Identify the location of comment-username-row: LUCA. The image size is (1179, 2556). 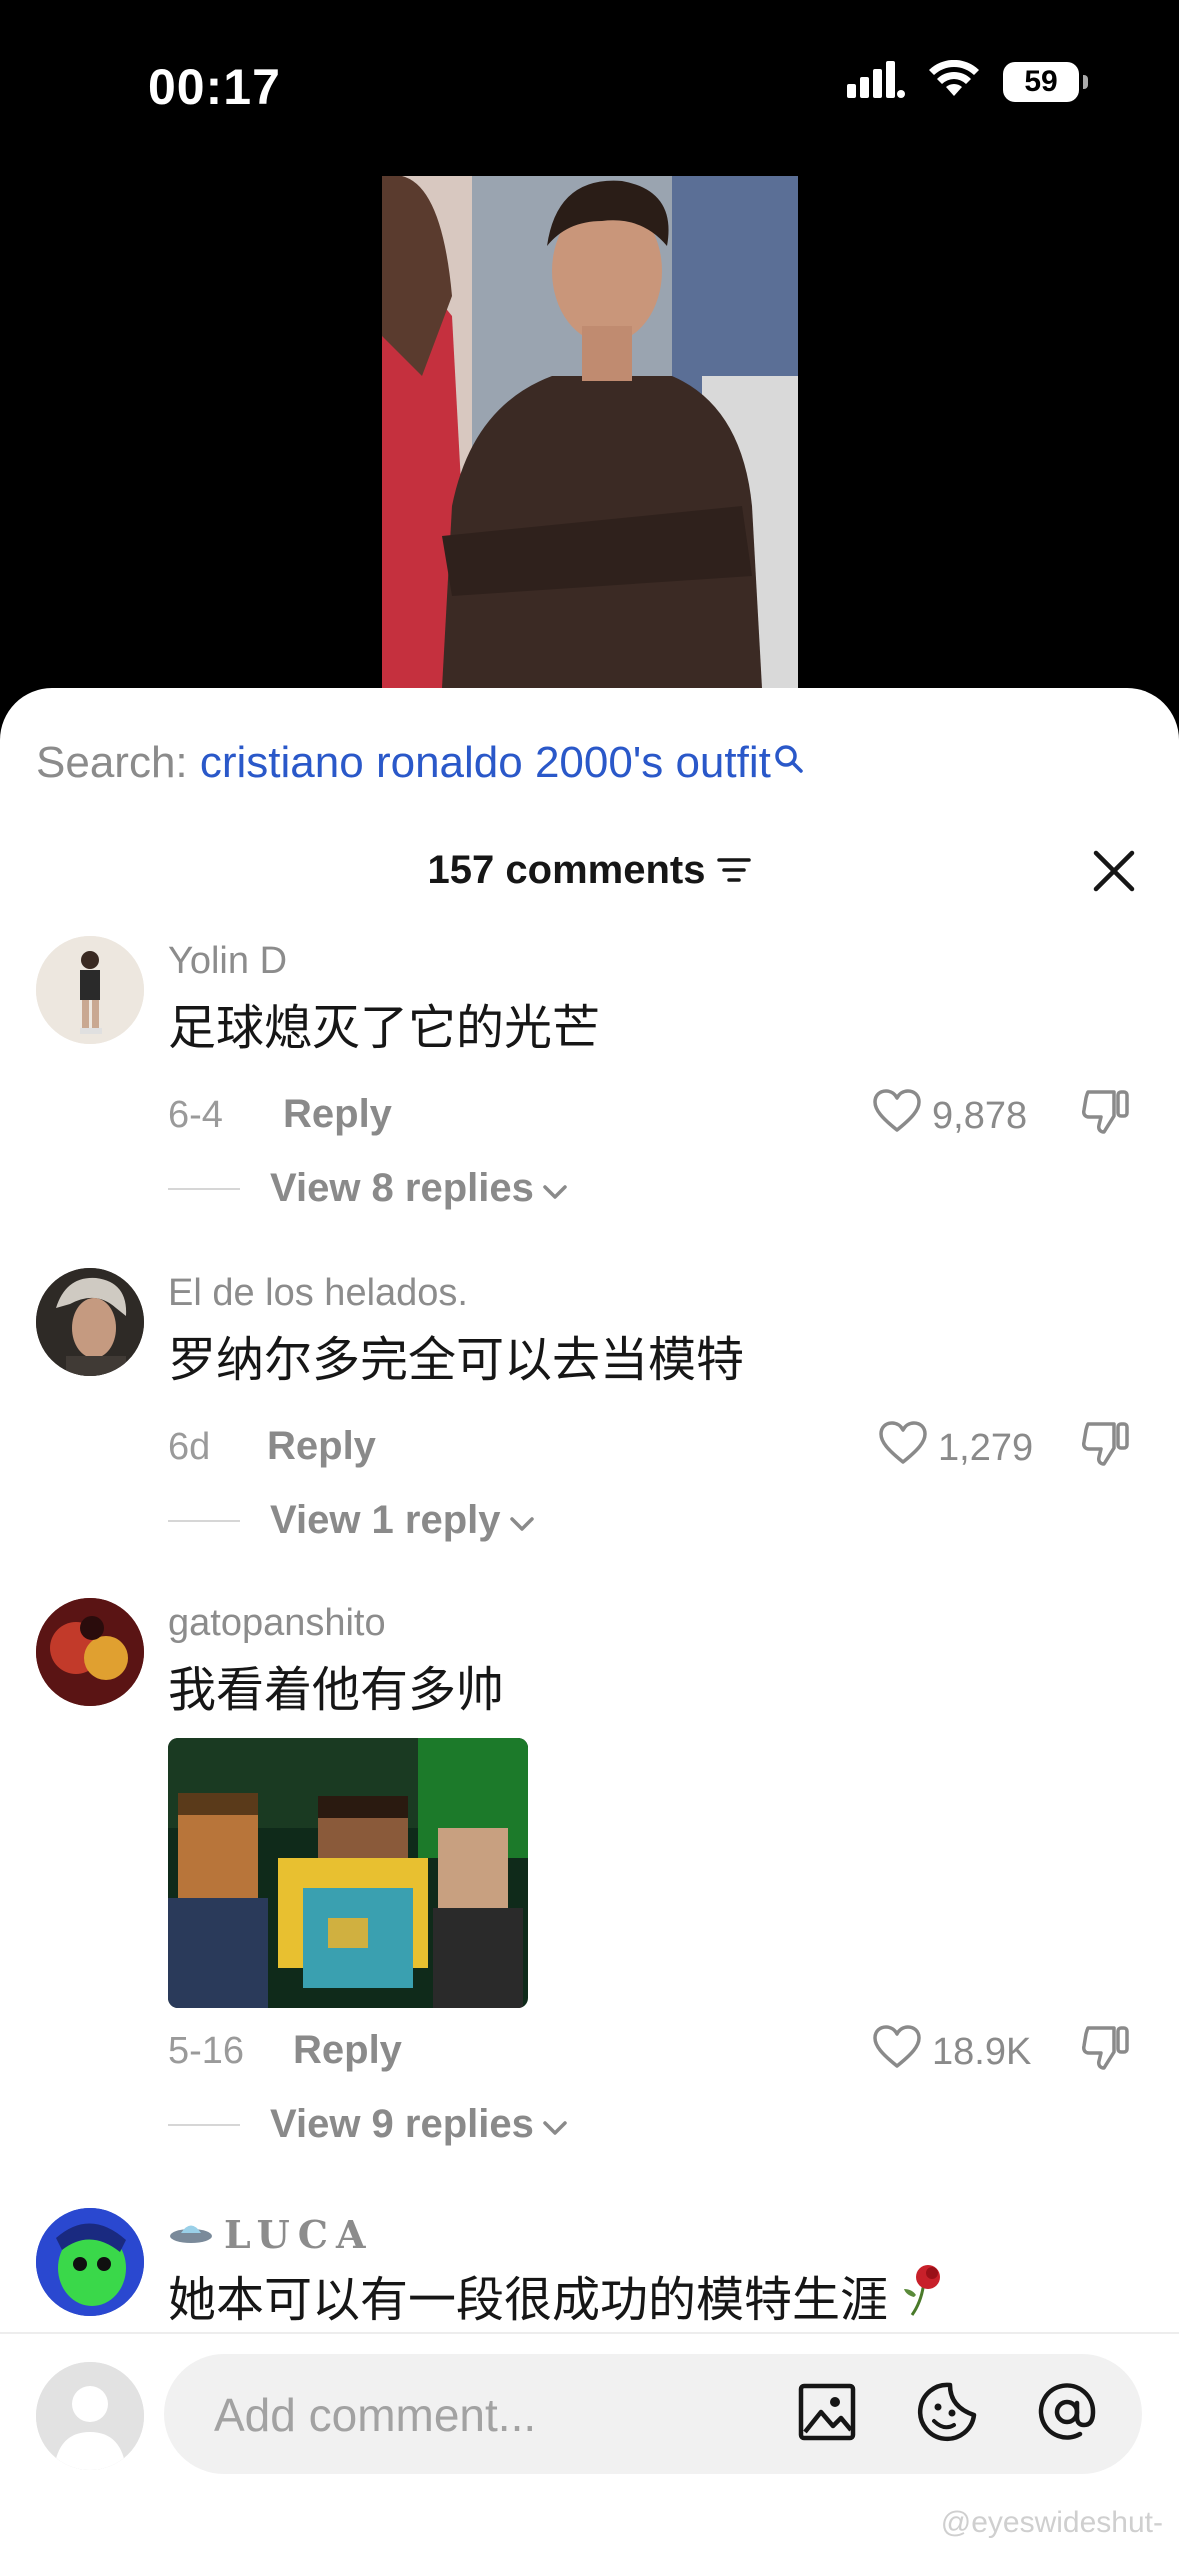
(271, 2234).